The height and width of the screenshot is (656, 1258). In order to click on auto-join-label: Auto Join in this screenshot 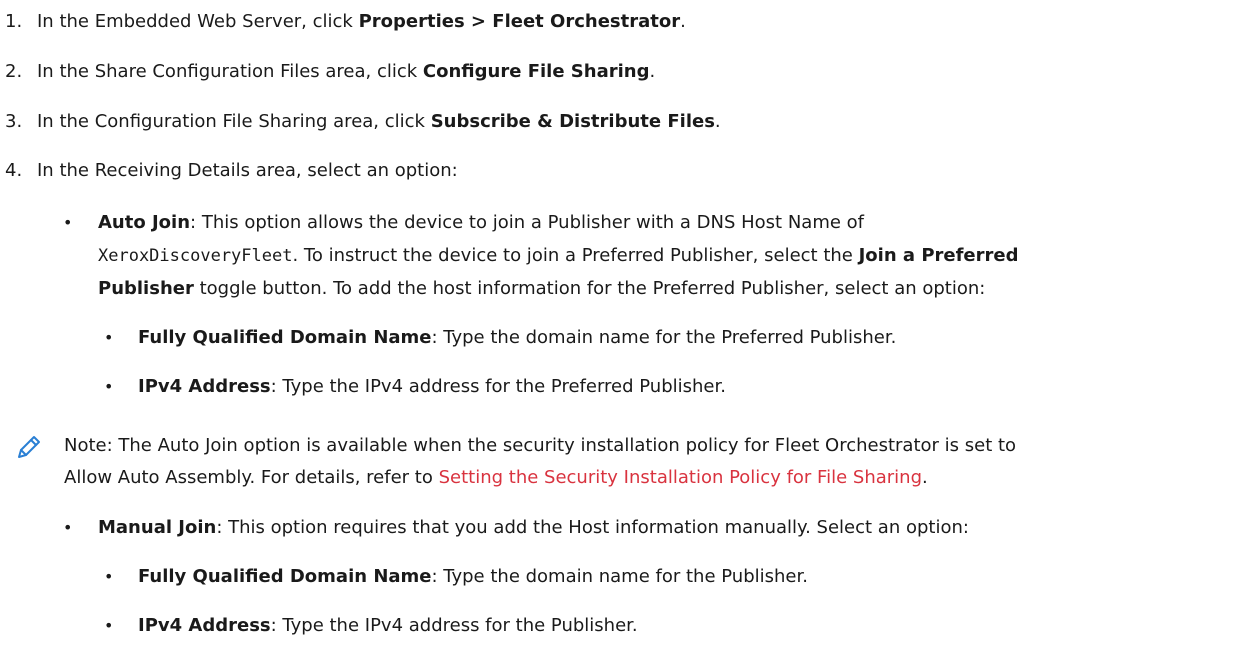, I will do `click(144, 222)`.